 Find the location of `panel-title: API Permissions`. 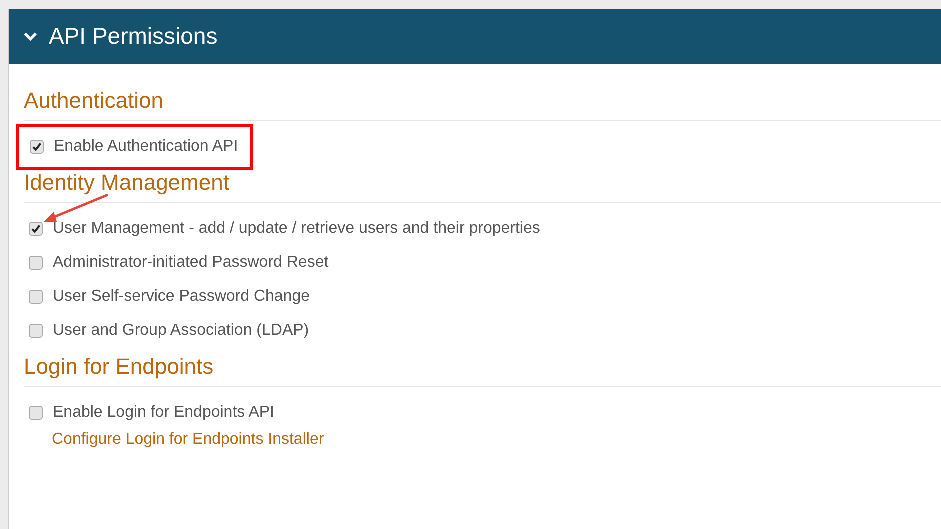

panel-title: API Permissions is located at coordinates (133, 36).